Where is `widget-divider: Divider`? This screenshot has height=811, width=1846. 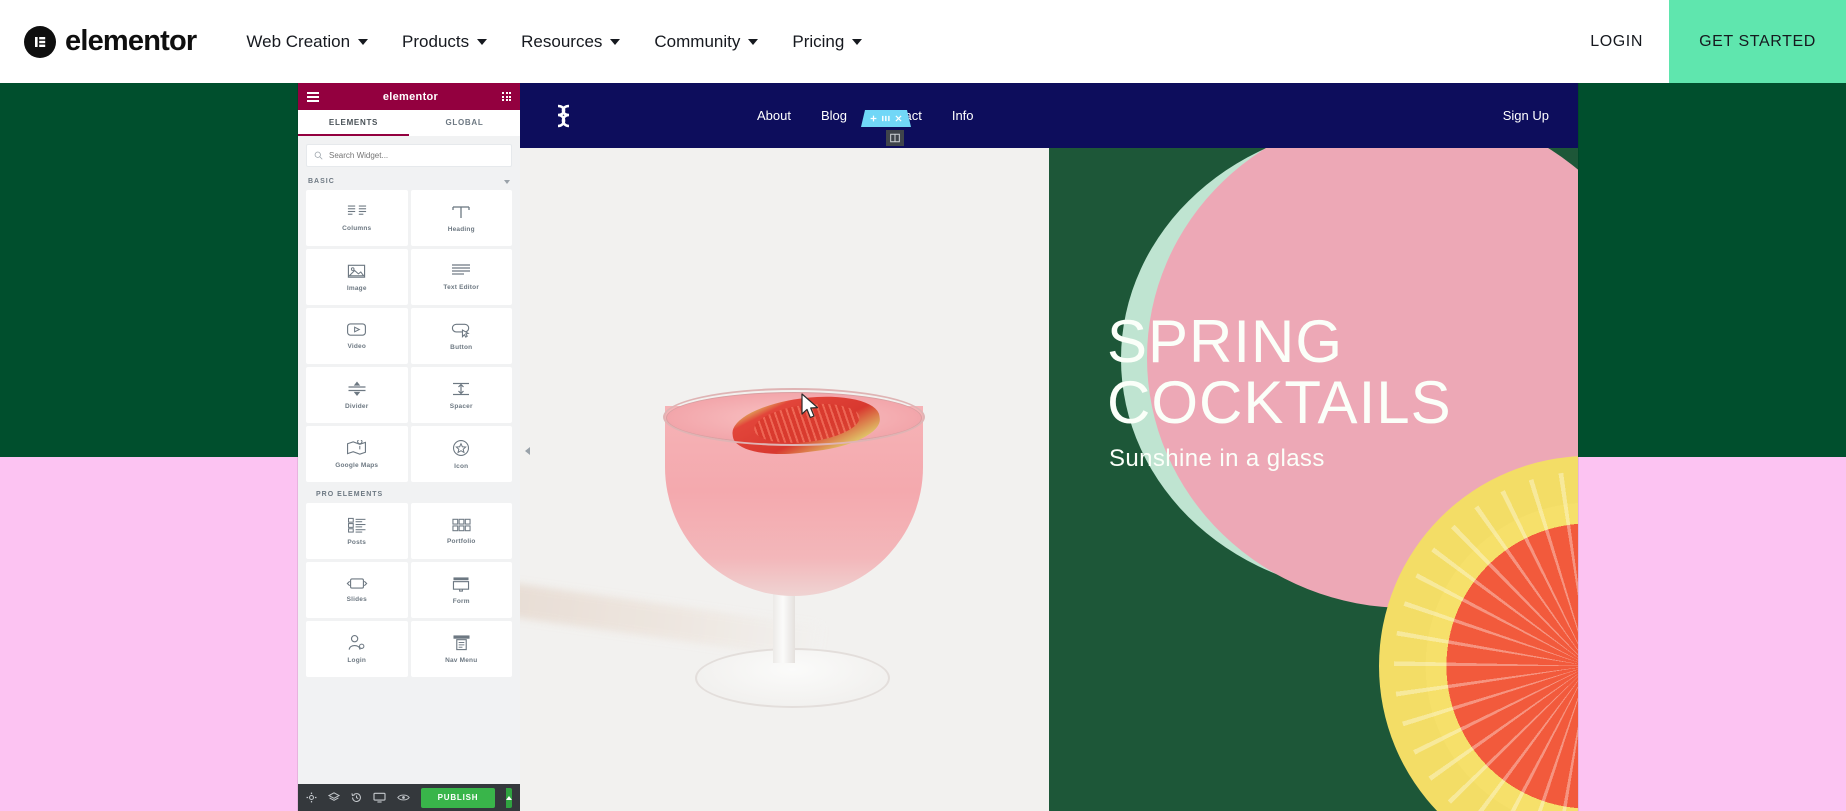 widget-divider: Divider is located at coordinates (357, 395).